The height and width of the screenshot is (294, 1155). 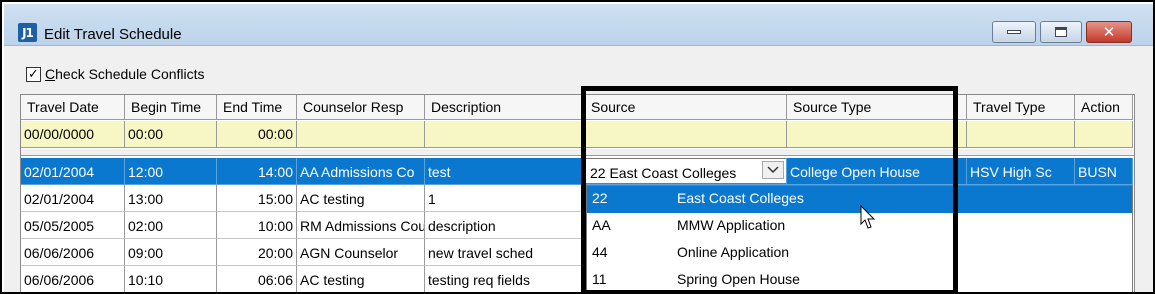 I want to click on dropdown-button, so click(x=773, y=170).